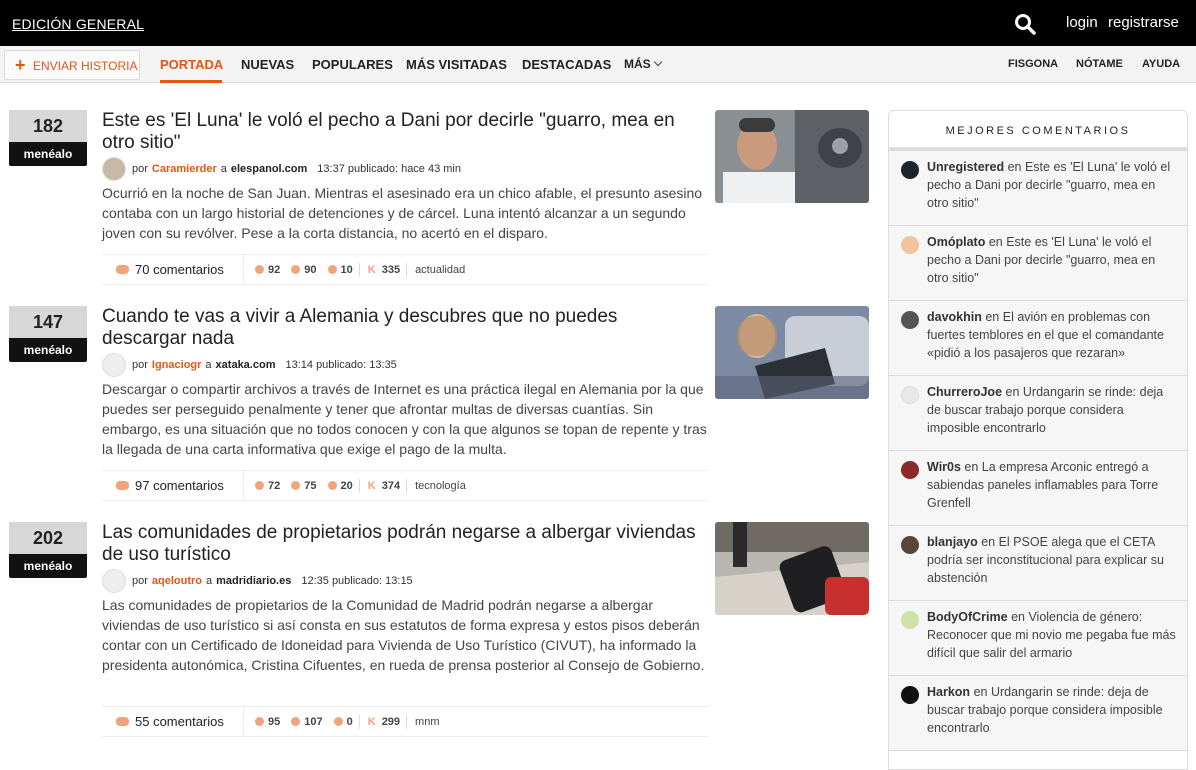  Describe the element at coordinates (440, 270) in the screenshot. I see `sub-link: actualidad` at that location.